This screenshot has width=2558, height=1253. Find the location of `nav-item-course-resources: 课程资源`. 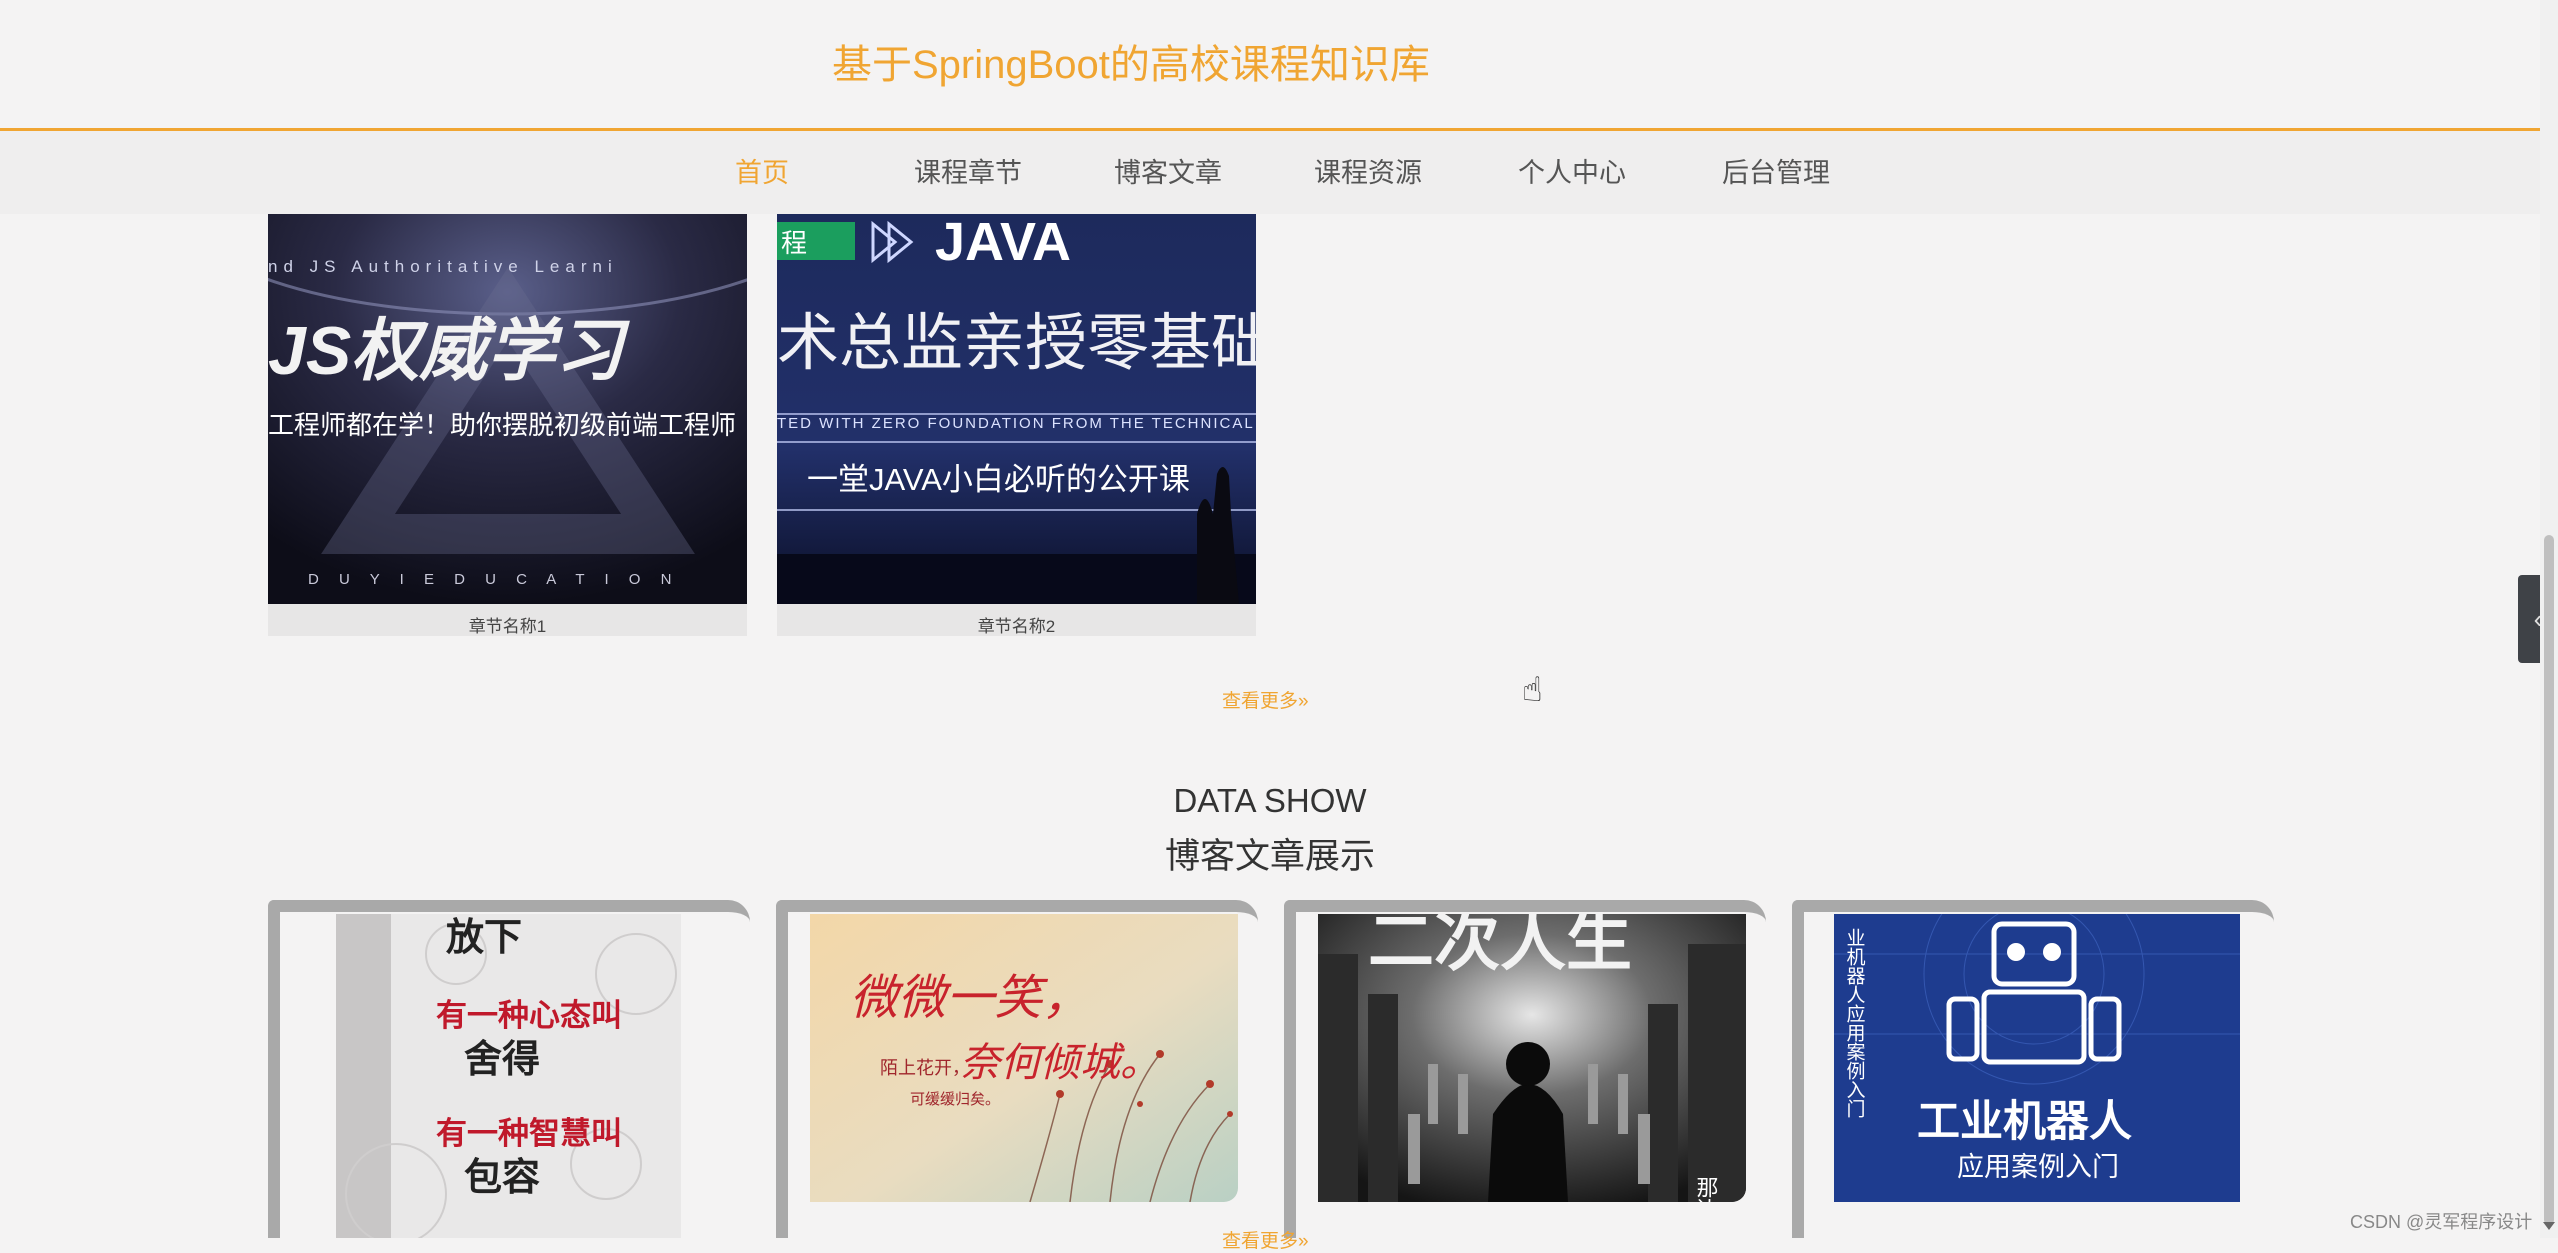

nav-item-course-resources: 课程资源 is located at coordinates (1368, 170).